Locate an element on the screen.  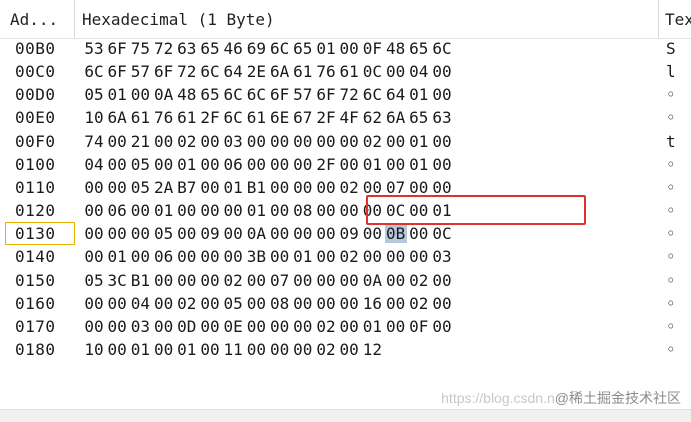
hex-byte: 0D is located at coordinates (187, 326).